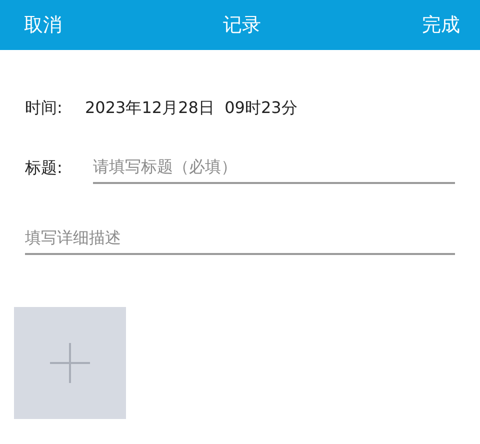 Image resolution: width=480 pixels, height=444 pixels. Describe the element at coordinates (240, 239) in the screenshot. I see `description-field: 填写详细描述` at that location.